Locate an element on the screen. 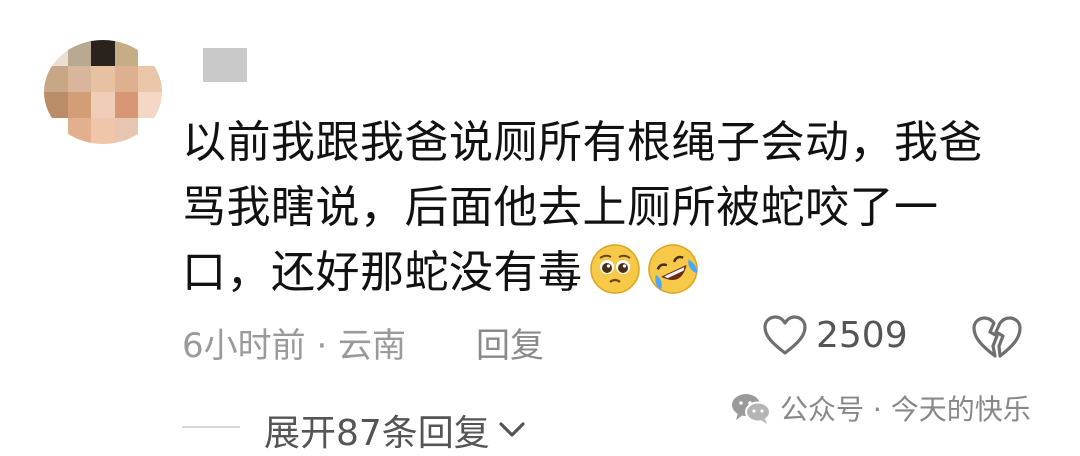 This screenshot has width=1080, height=456. reply-button: 回复 is located at coordinates (510, 342).